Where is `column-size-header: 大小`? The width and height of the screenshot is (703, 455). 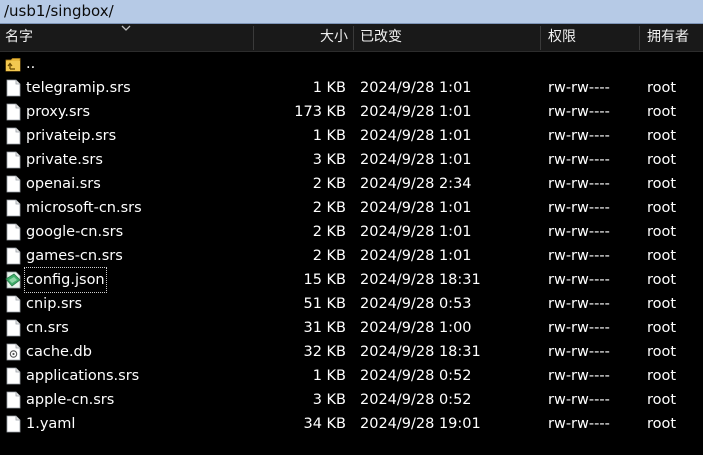 column-size-header: 大小 is located at coordinates (302, 37).